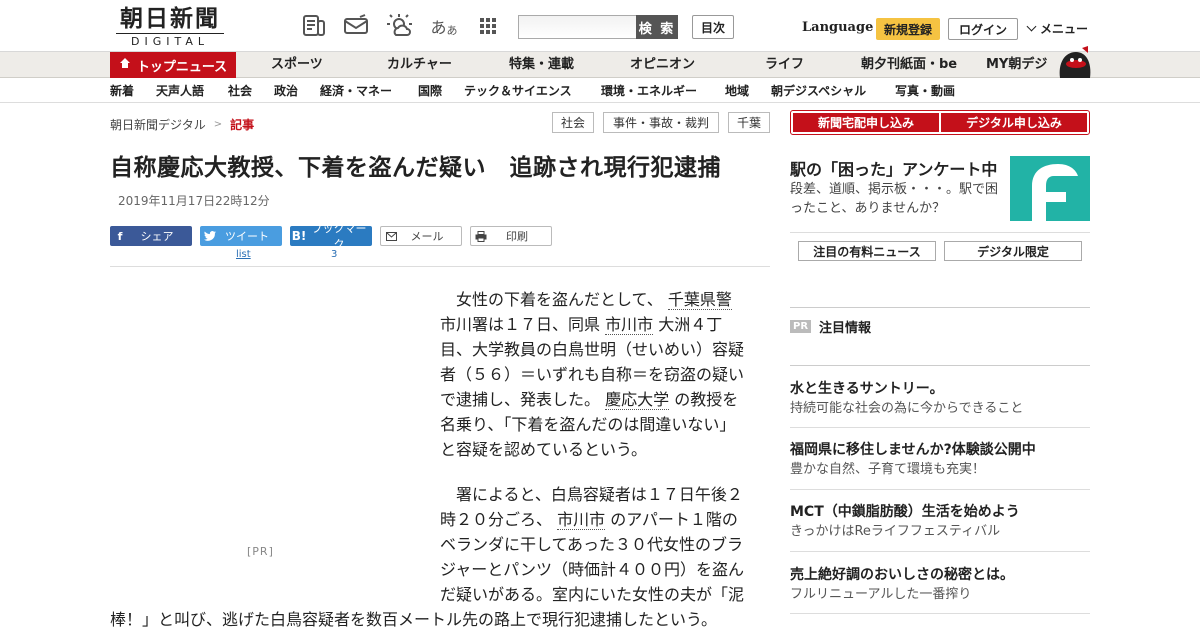 The height and width of the screenshot is (630, 1200). Describe the element at coordinates (356, 26) in the screenshot. I see `mail-icon` at that location.